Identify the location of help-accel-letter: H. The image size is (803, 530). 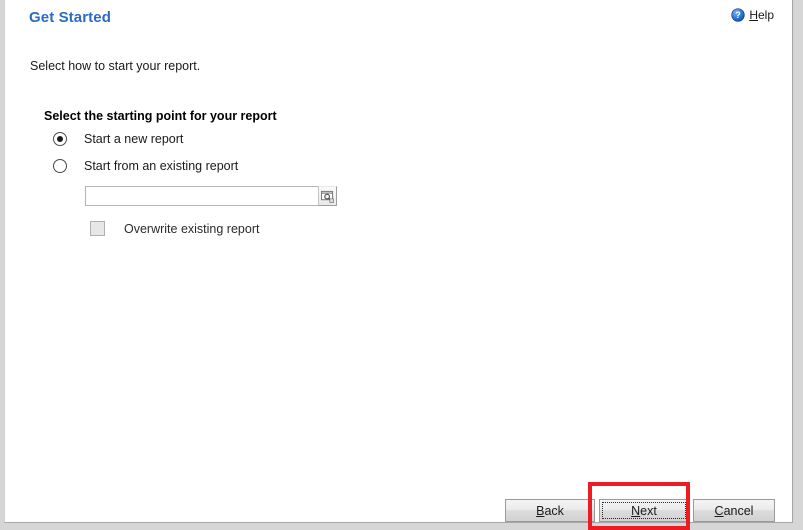
(753, 15).